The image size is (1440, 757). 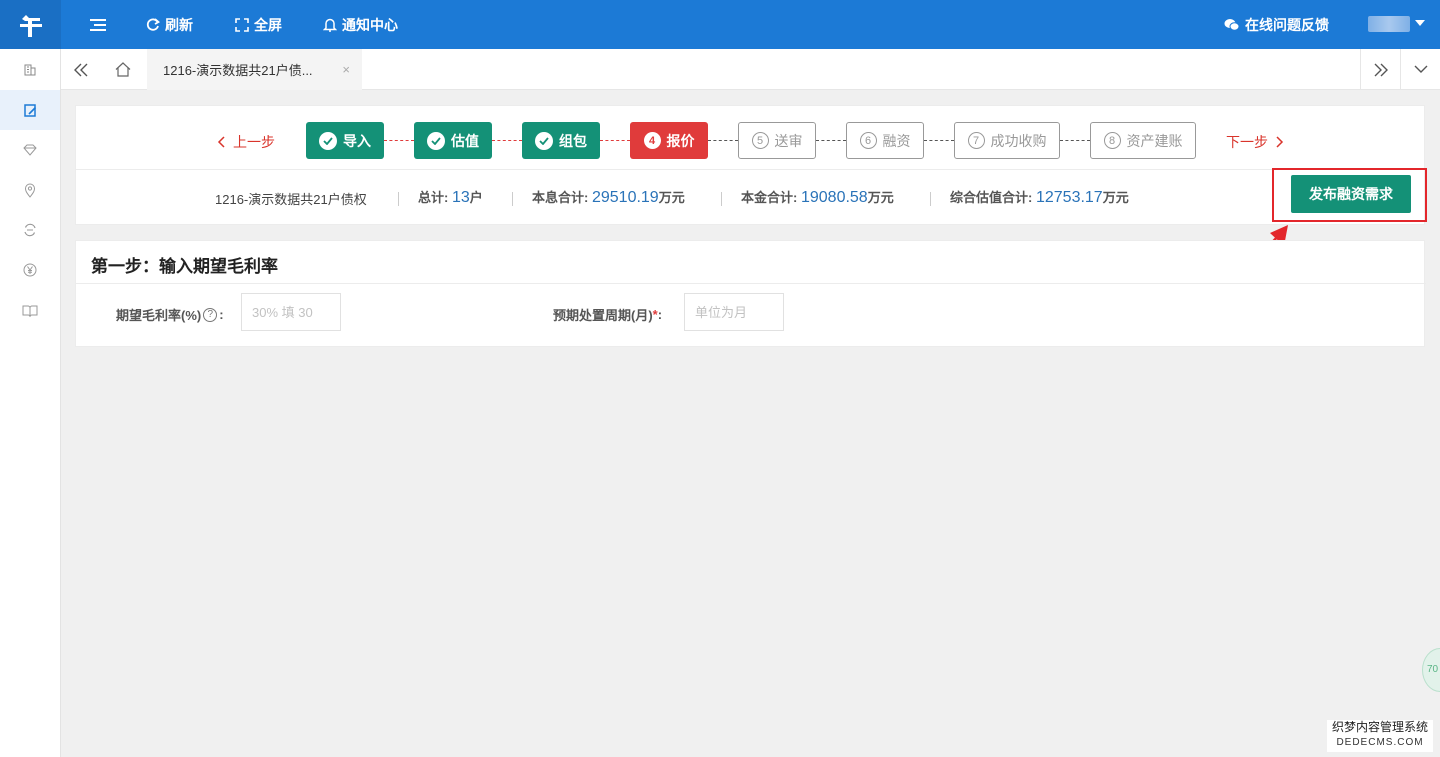 I want to click on step-valuation-label: 估值, so click(x=465, y=140).